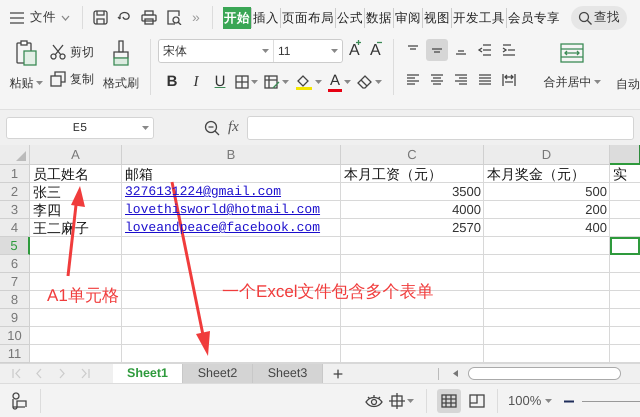  Describe the element at coordinates (356, 51) in the screenshot. I see `increase-font-button: A` at that location.